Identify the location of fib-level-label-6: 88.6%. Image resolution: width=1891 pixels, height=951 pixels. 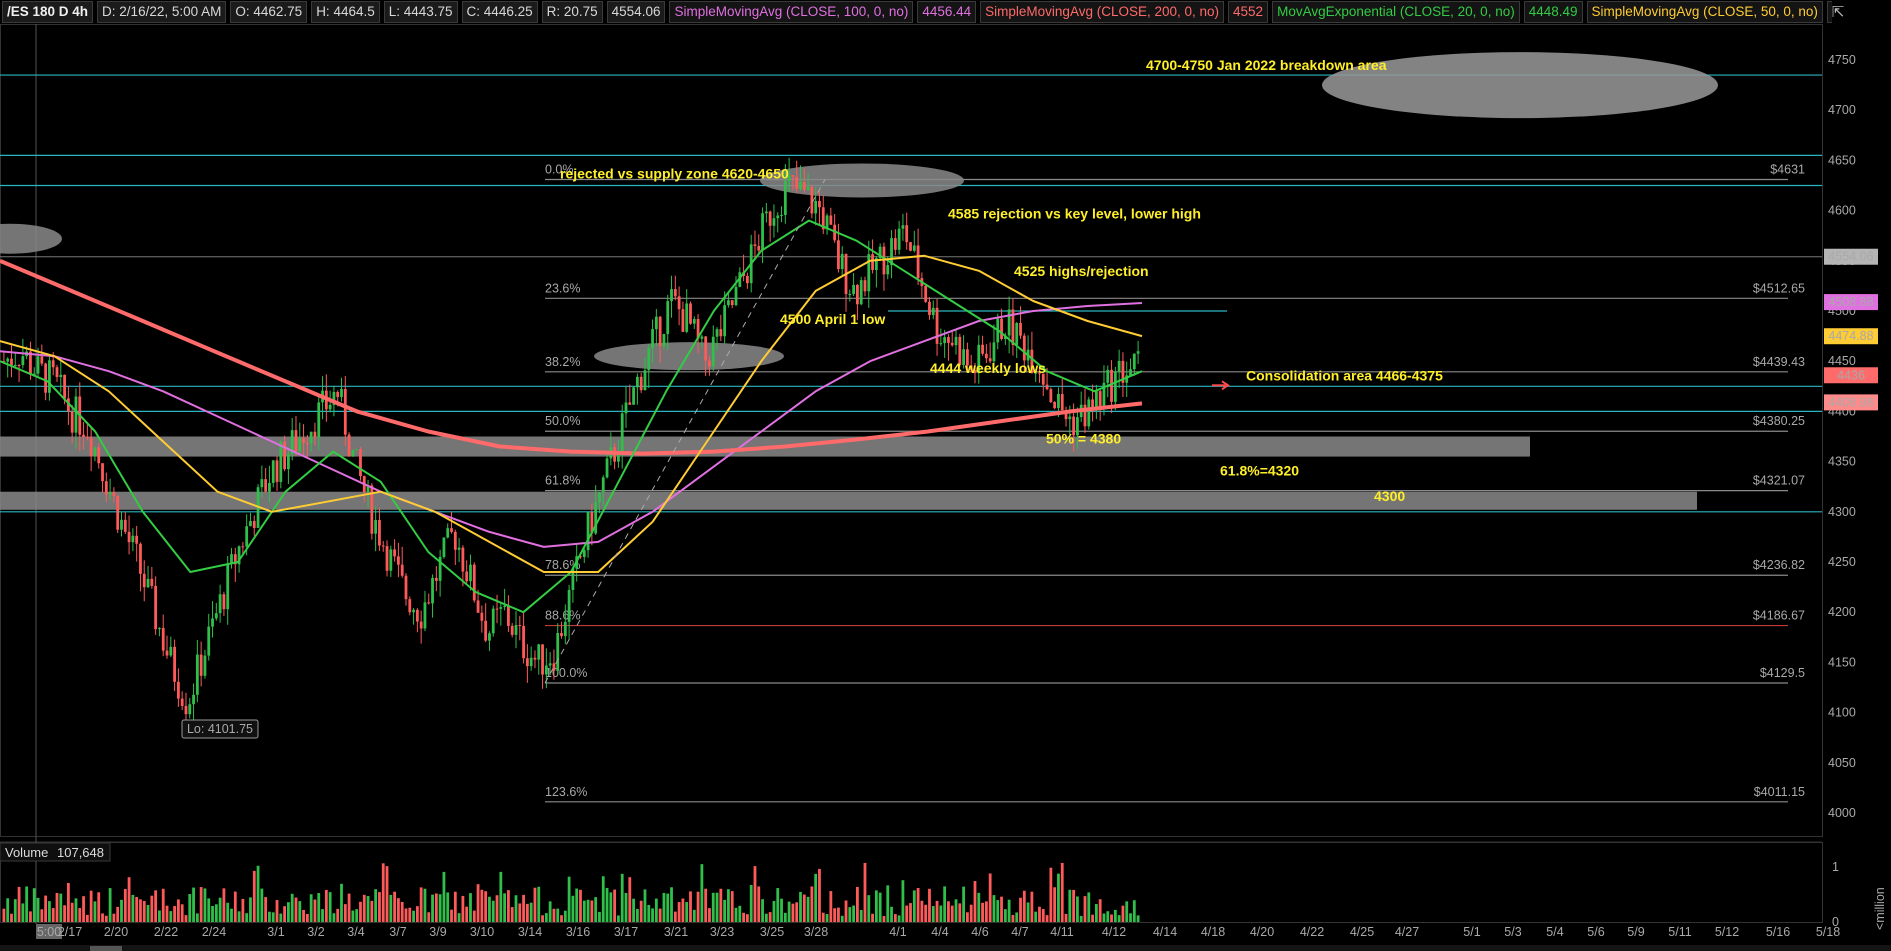
(562, 616).